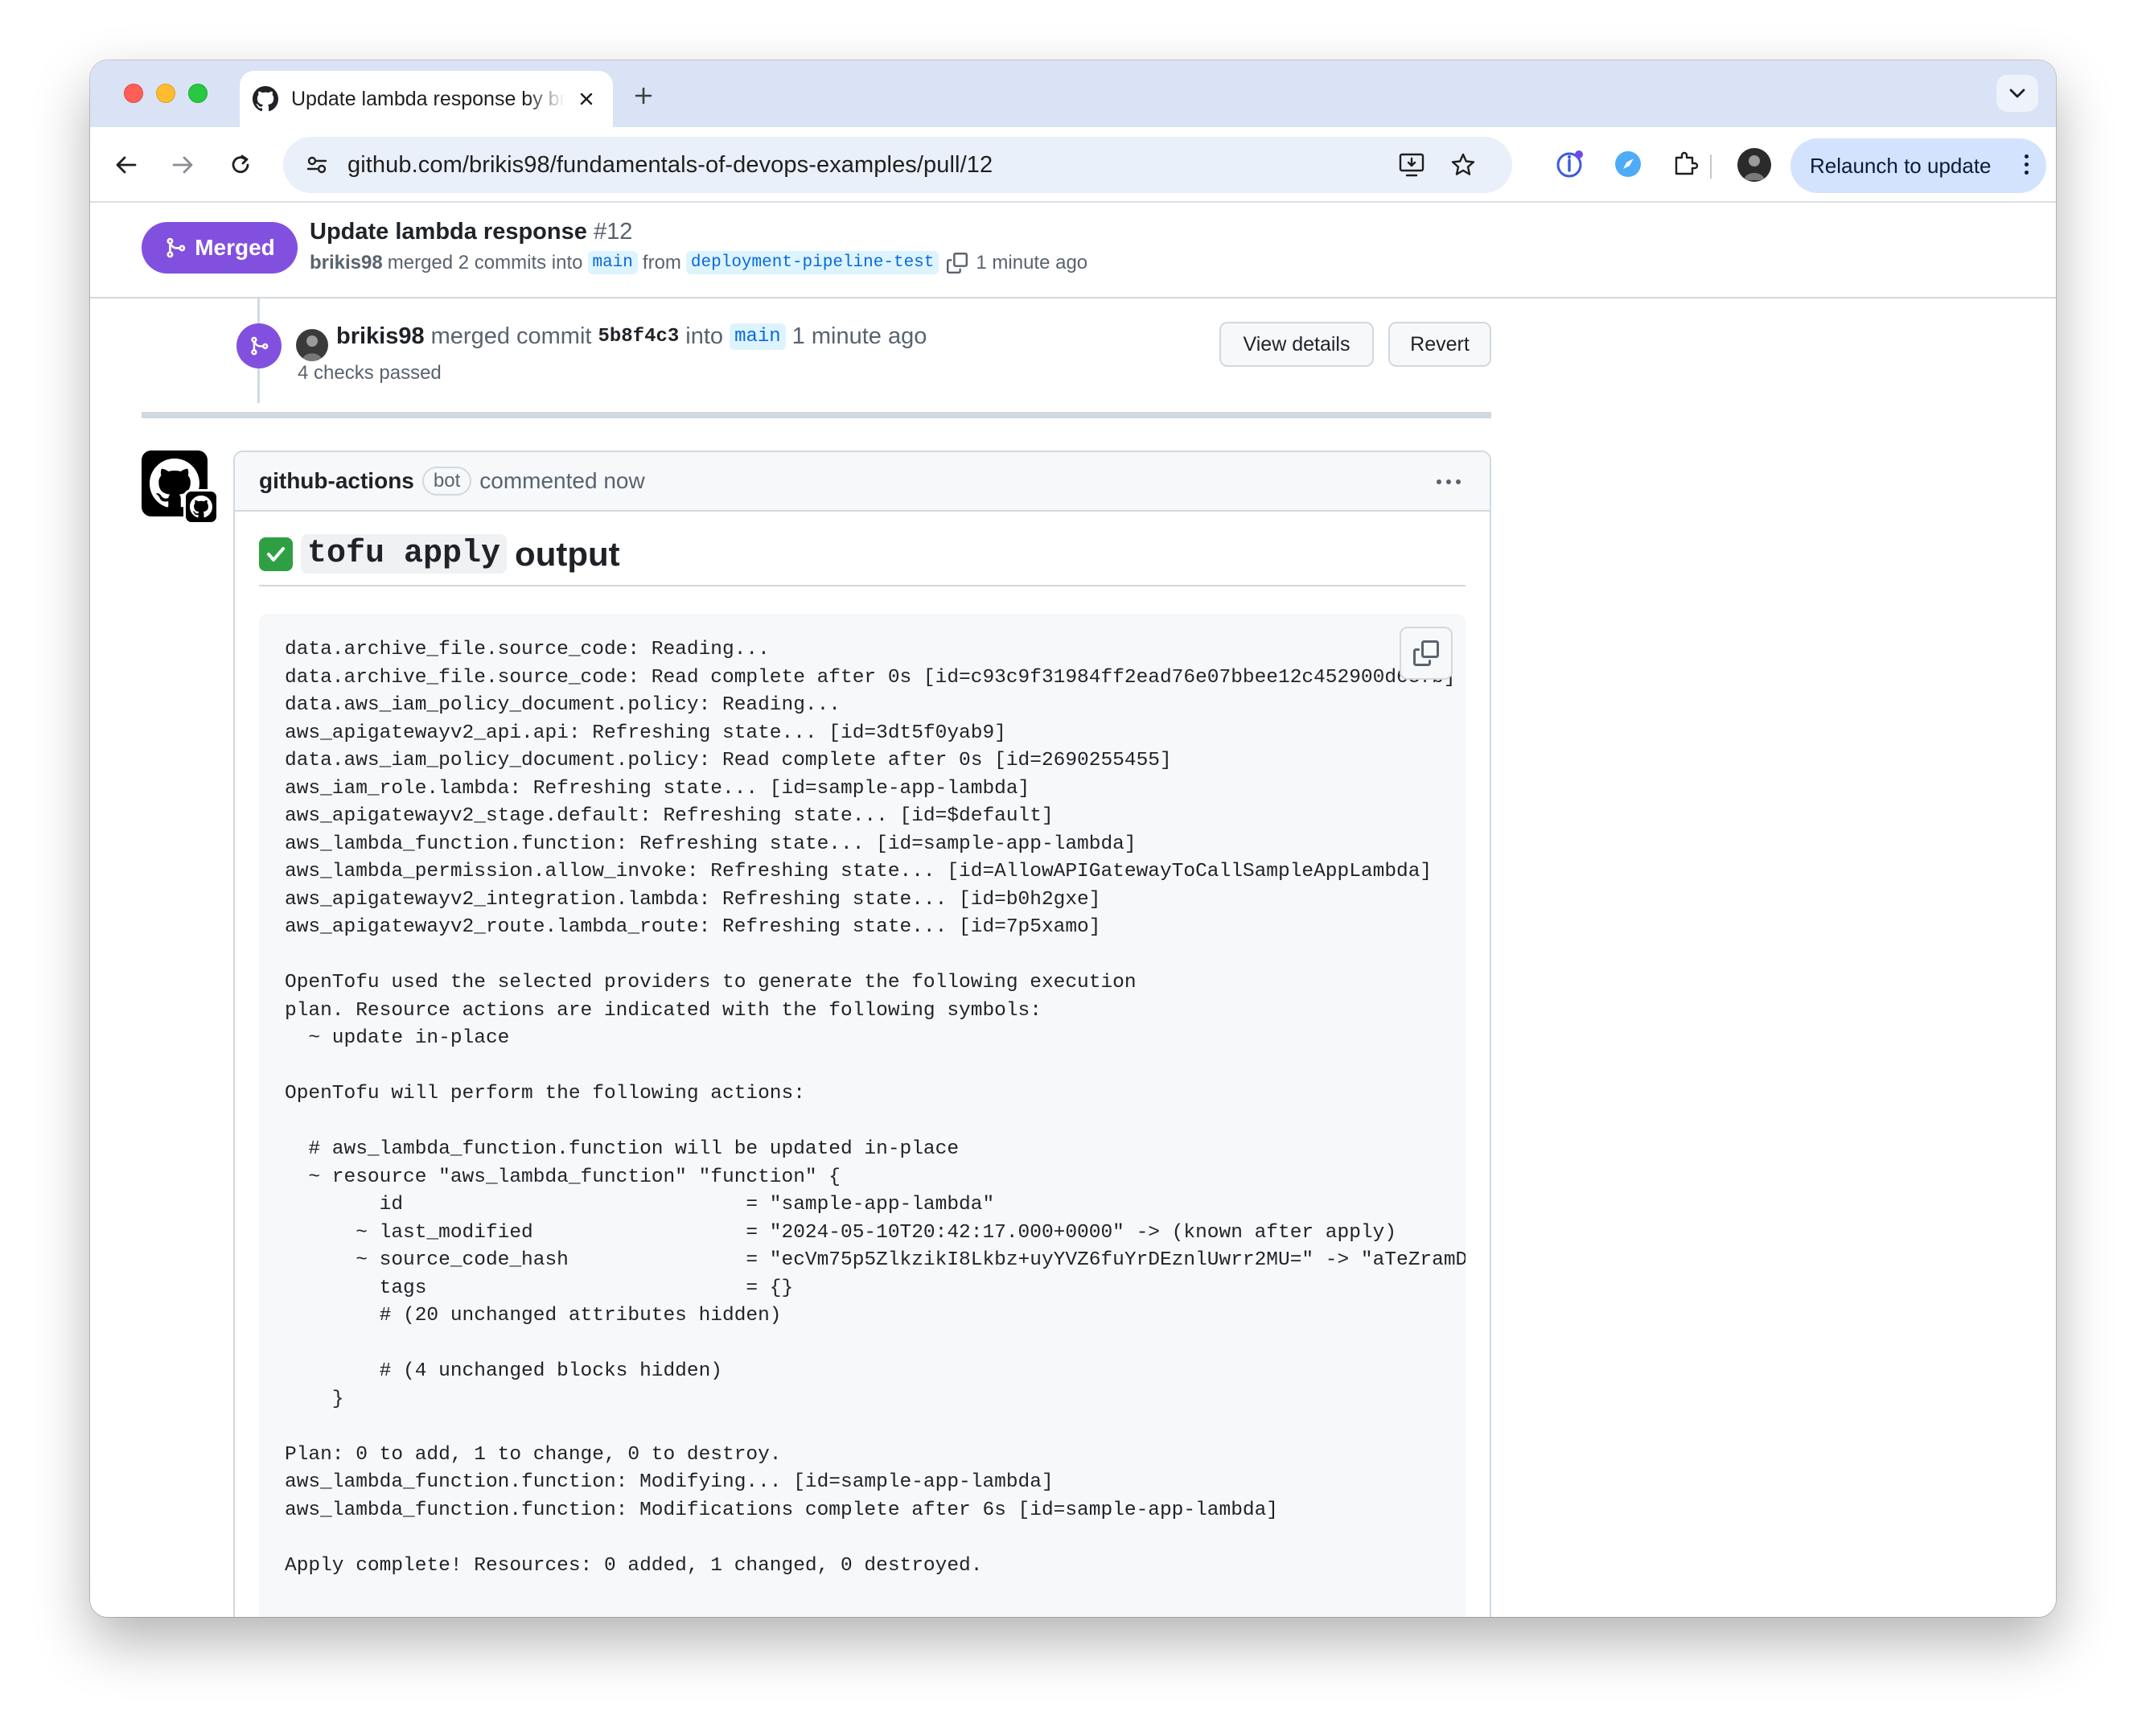 The height and width of the screenshot is (1736, 2146). I want to click on timeline-divider, so click(816, 415).